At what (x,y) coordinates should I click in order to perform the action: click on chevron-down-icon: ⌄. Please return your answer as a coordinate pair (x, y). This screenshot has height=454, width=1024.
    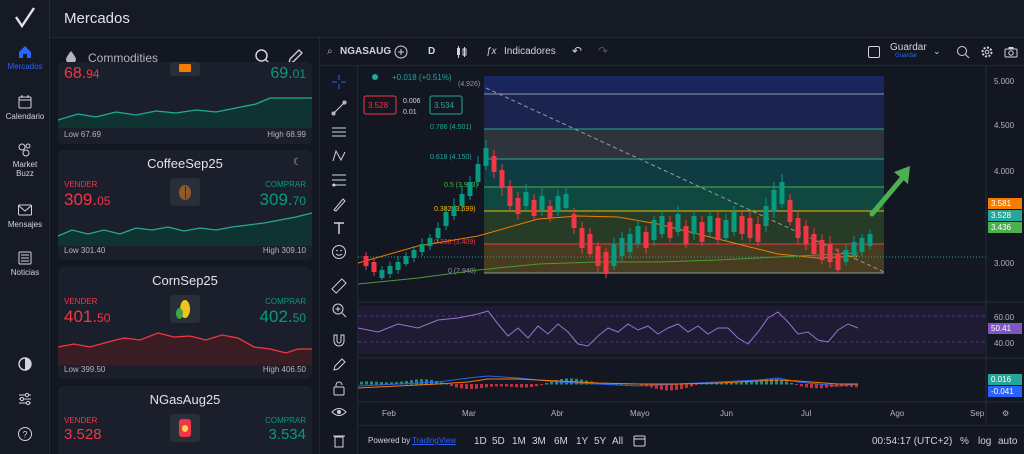
    Looking at the image, I should click on (937, 51).